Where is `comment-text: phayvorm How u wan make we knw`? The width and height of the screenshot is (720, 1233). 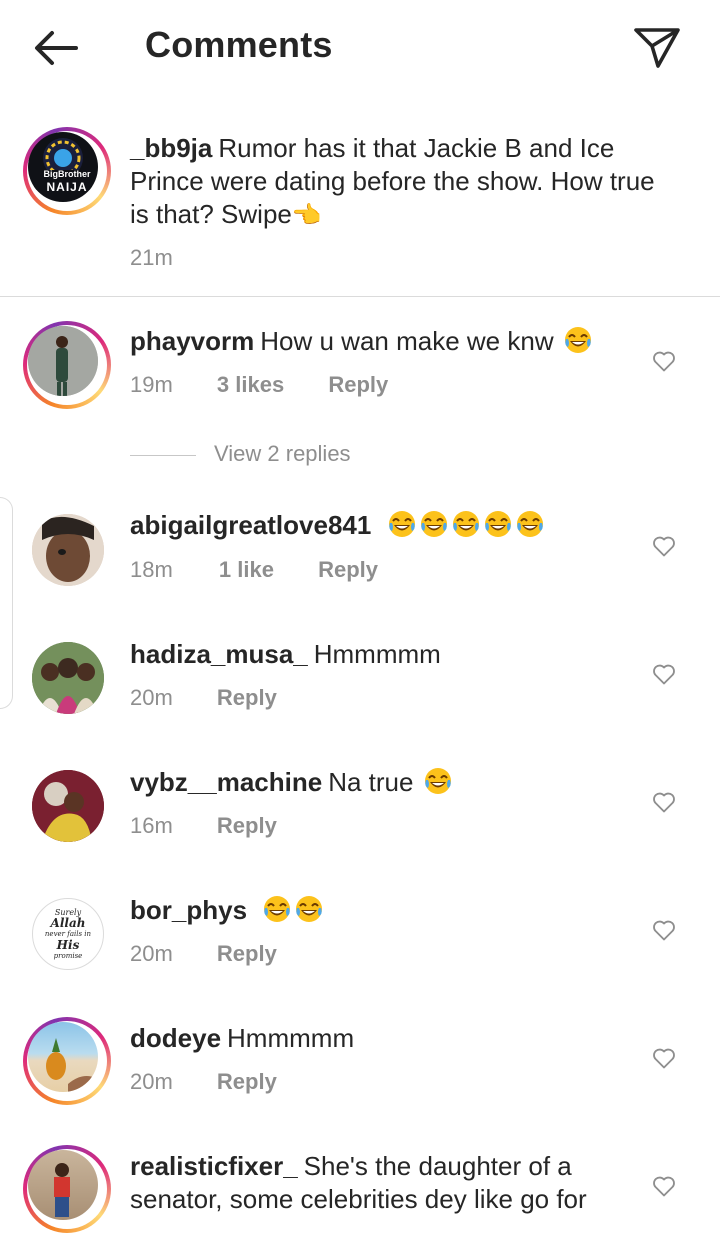
comment-text: phayvorm How u wan make we knw is located at coordinates (361, 341).